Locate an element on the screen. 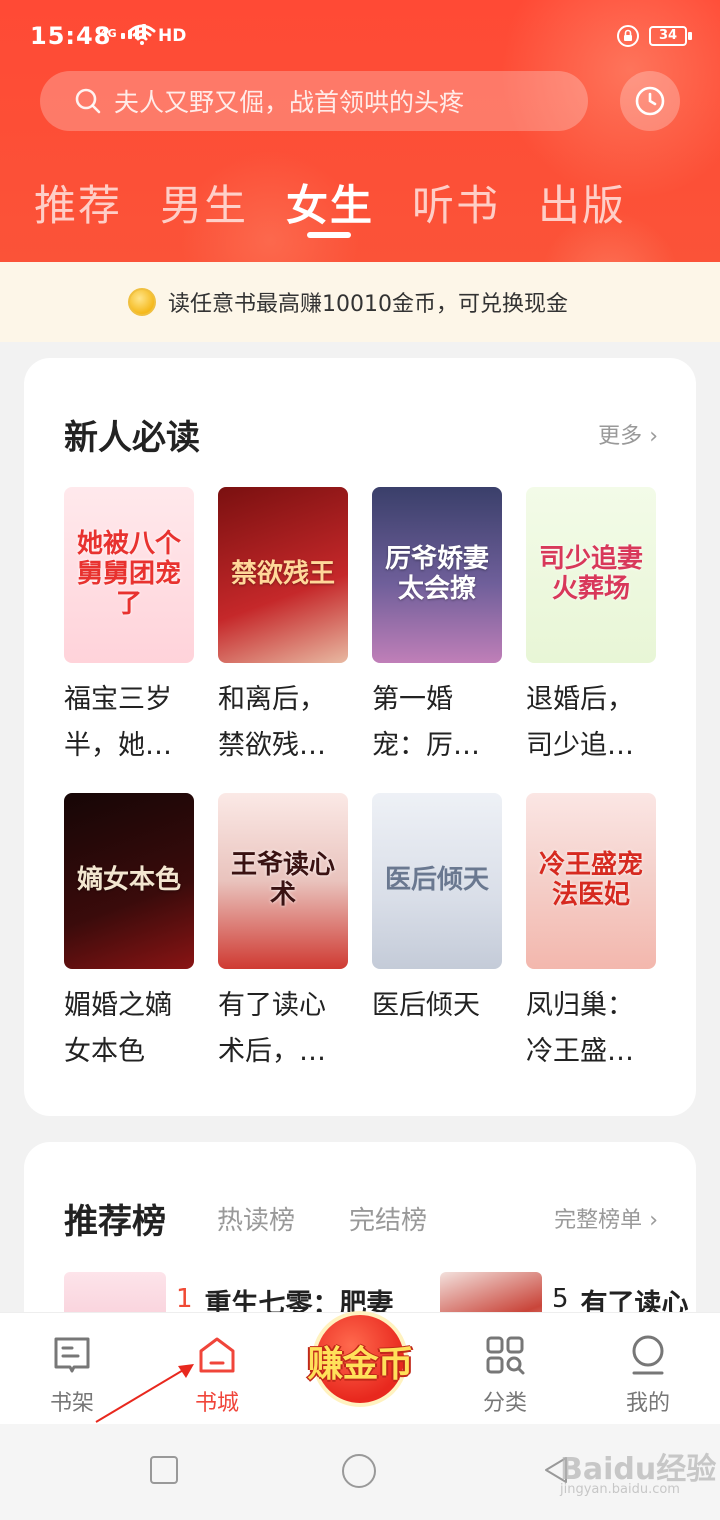  book-item: 医后倾天 医后倾天 is located at coordinates (437, 934).